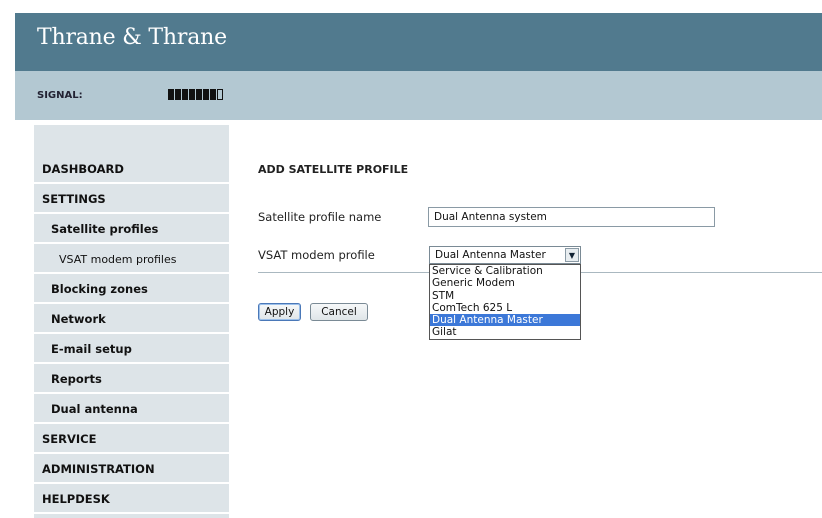  What do you see at coordinates (131, 350) in the screenshot?
I see `sidebar-item-e-mail-setup: E-mail setup` at bounding box center [131, 350].